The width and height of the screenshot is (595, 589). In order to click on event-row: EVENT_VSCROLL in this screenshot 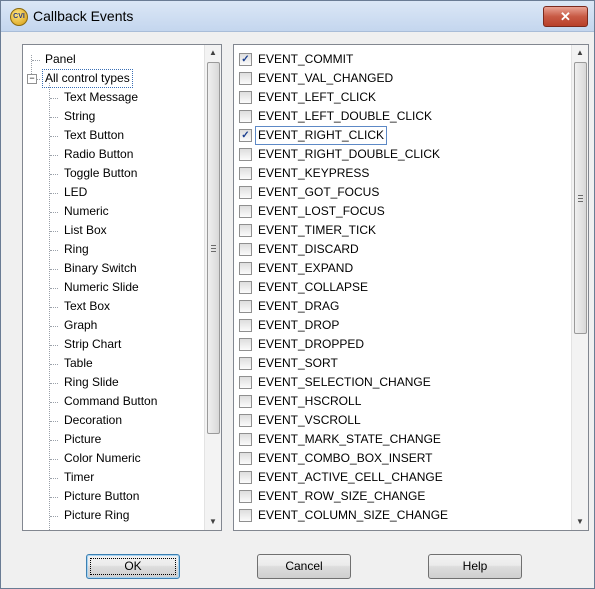, I will do `click(401, 420)`.